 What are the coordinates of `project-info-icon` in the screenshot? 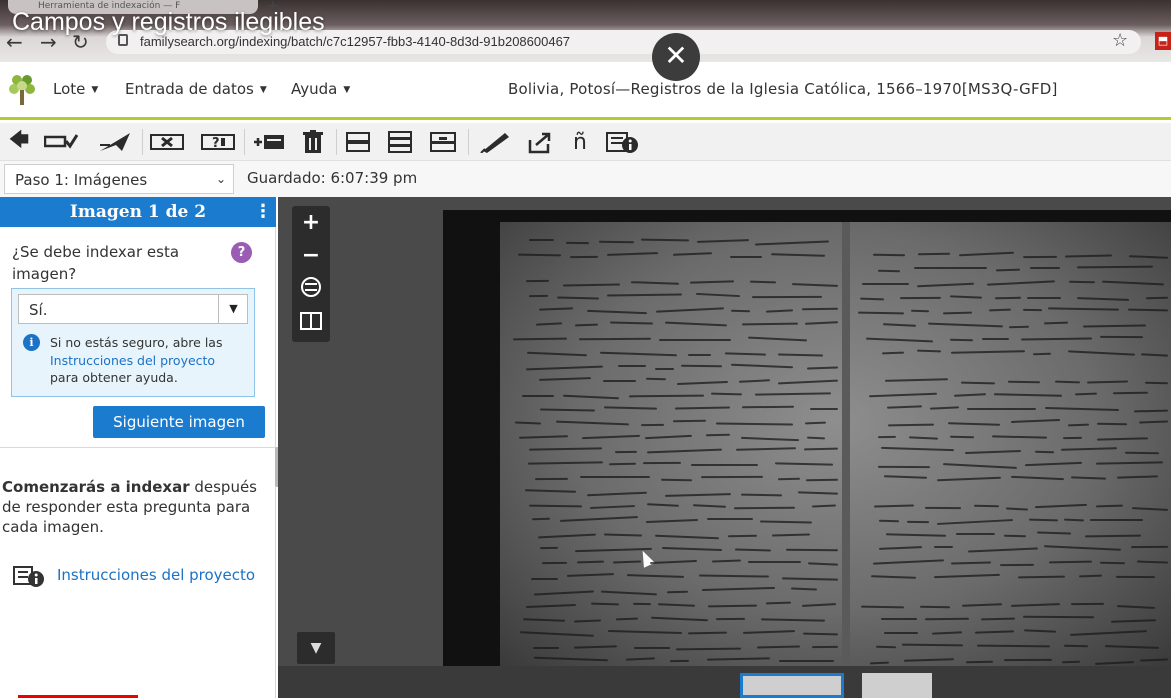 It's located at (622, 142).